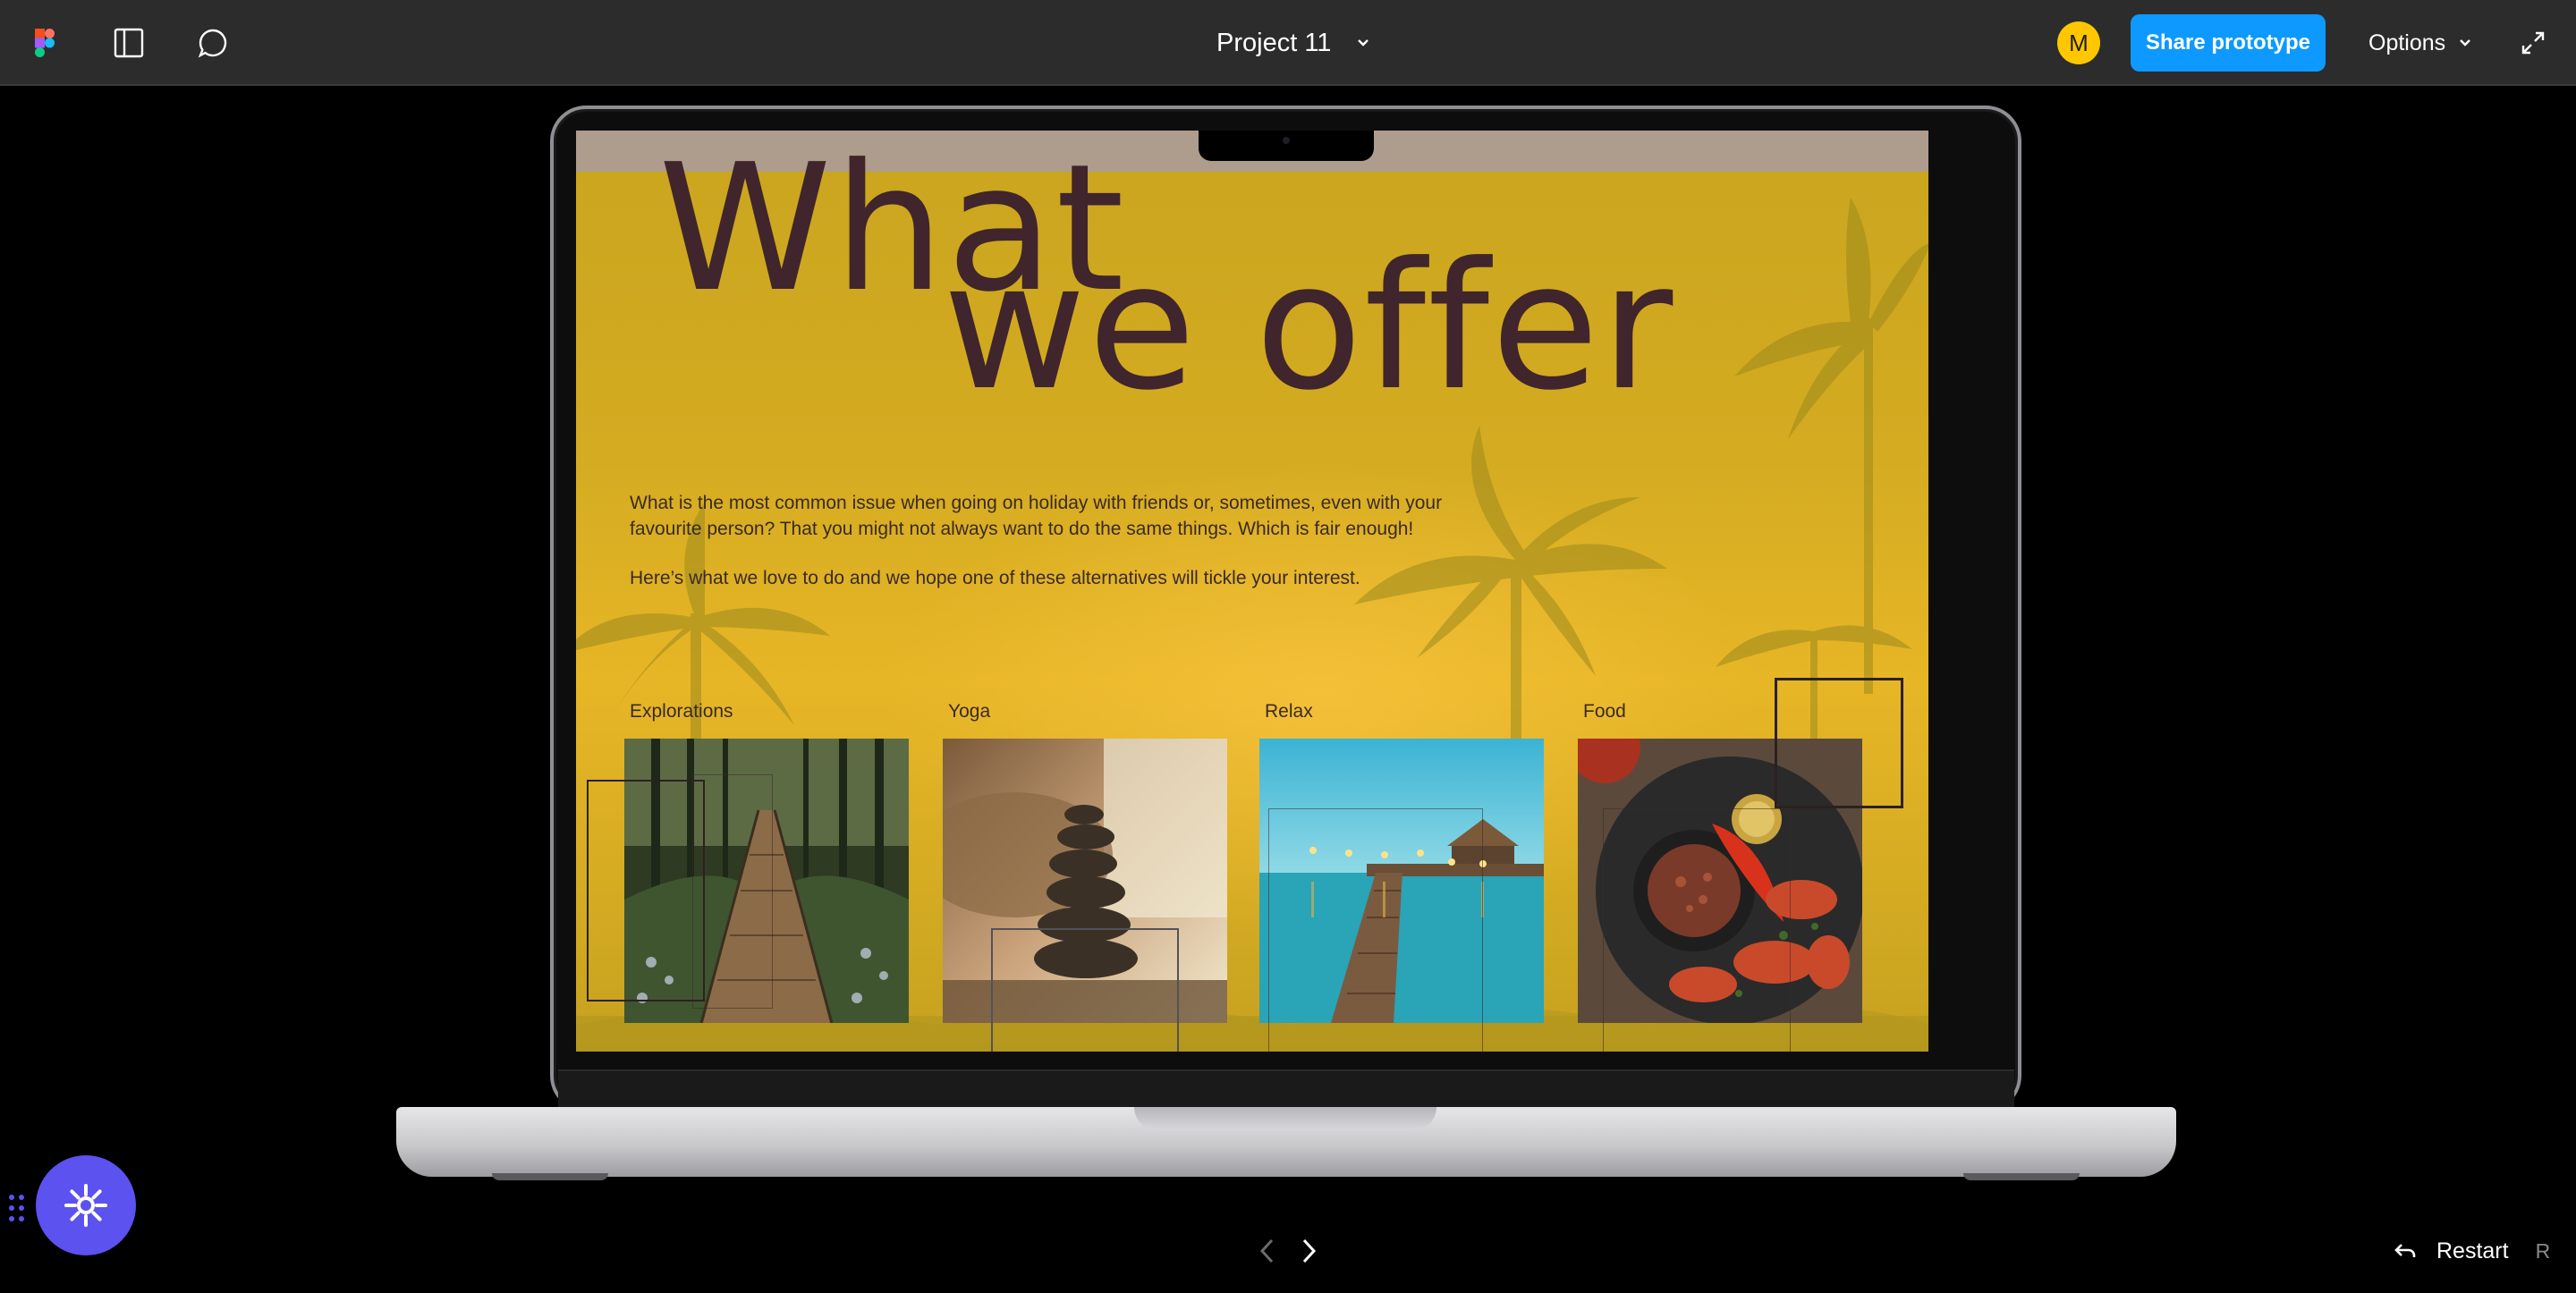 The image size is (2576, 1293). I want to click on share-prototype-button: Share prototype, so click(2228, 43).